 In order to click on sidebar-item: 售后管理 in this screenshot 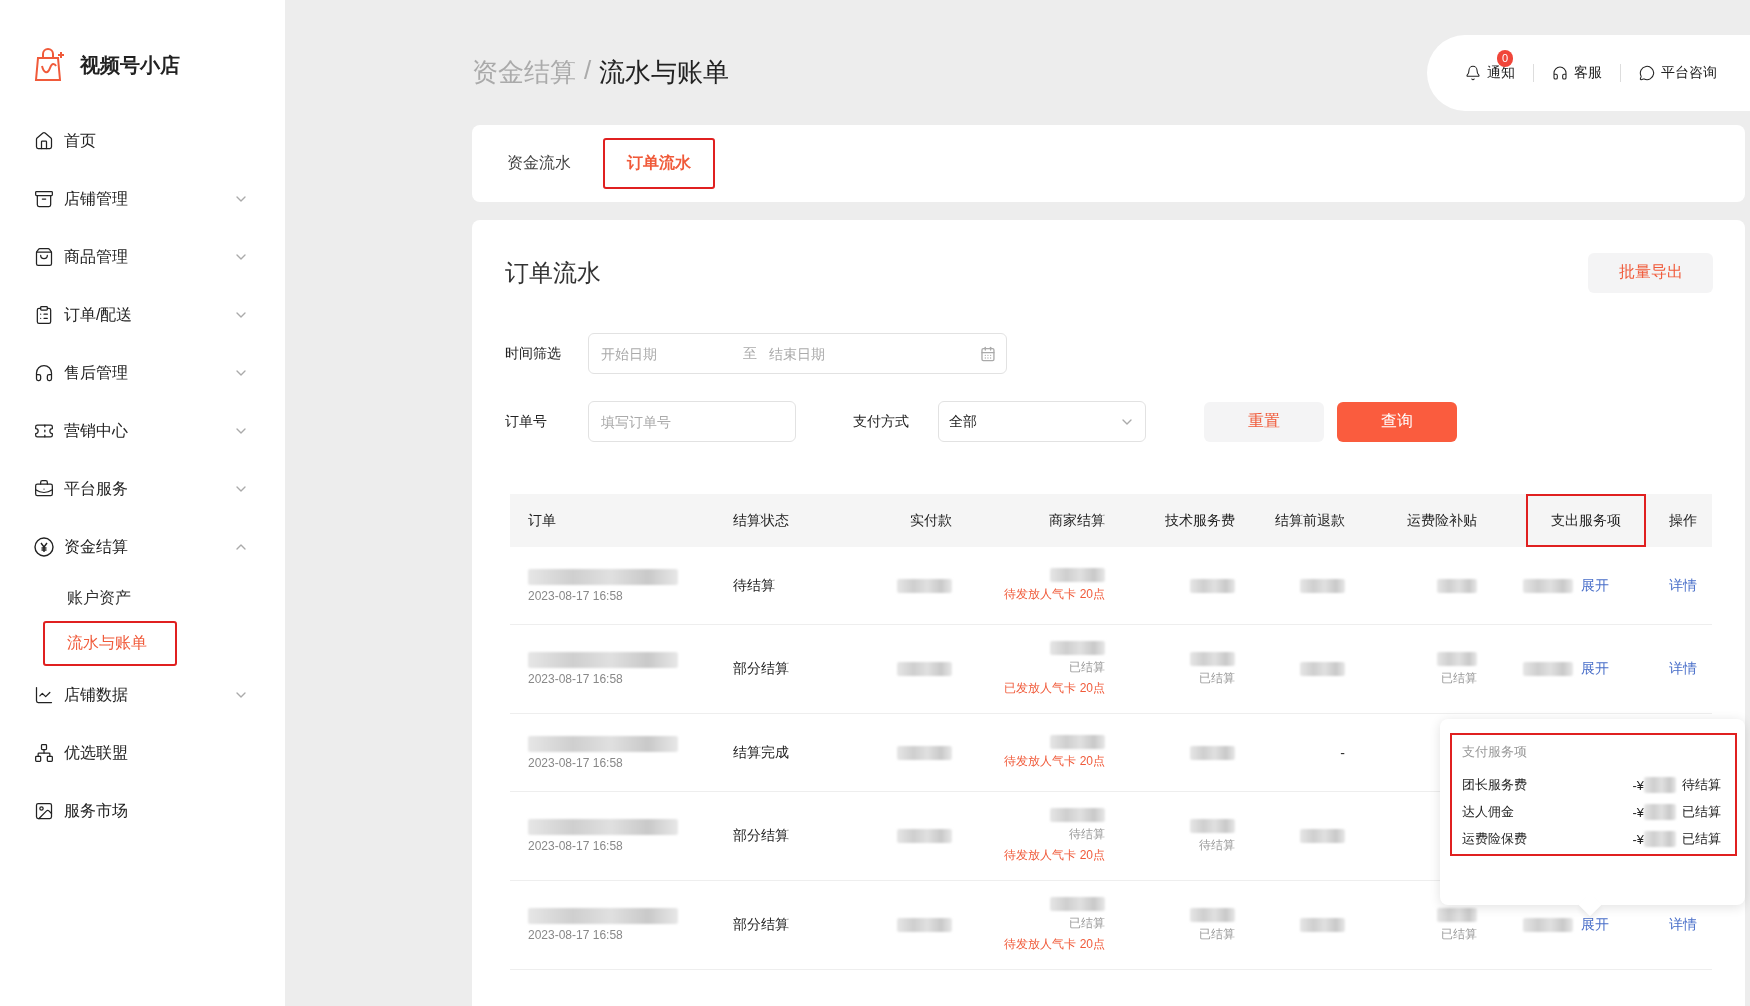, I will do `click(141, 373)`.